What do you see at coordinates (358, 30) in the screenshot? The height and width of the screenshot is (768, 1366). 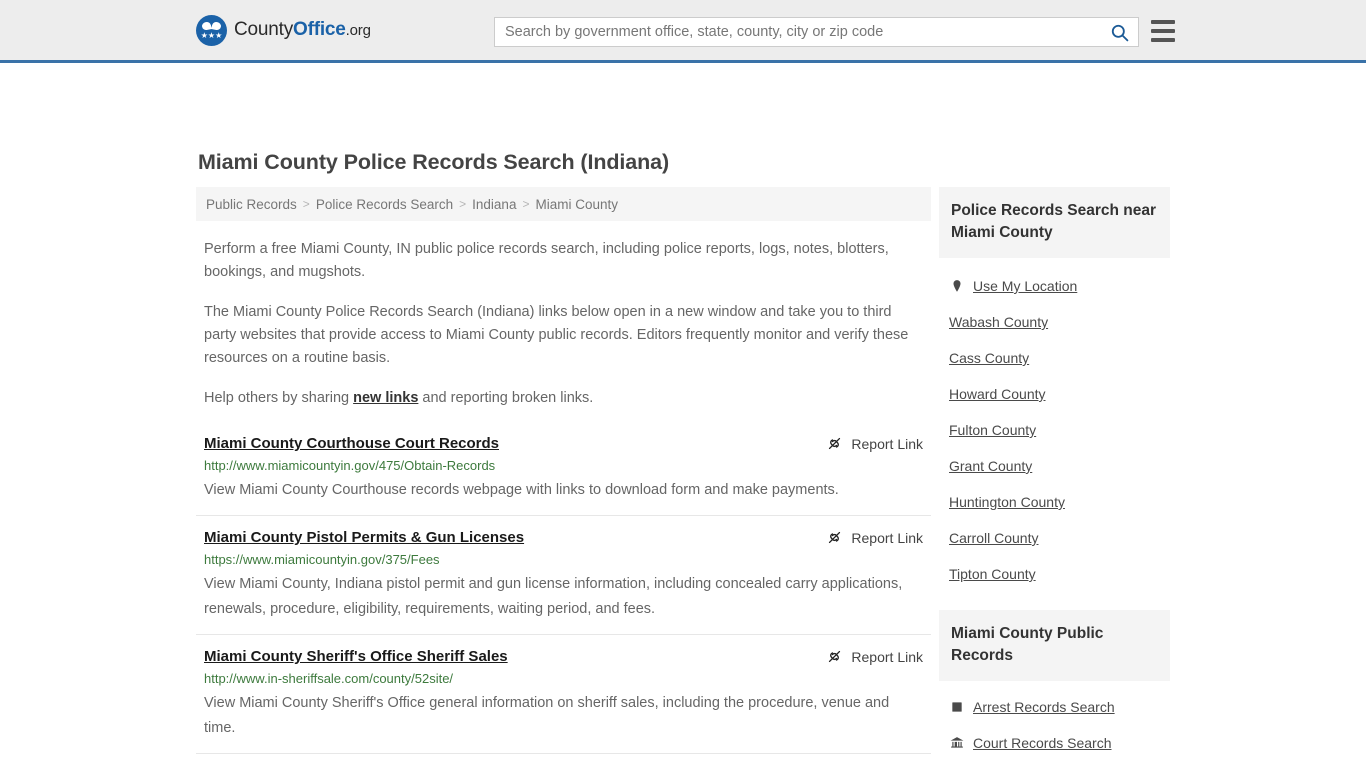 I see `brand-part-tld: .org` at bounding box center [358, 30].